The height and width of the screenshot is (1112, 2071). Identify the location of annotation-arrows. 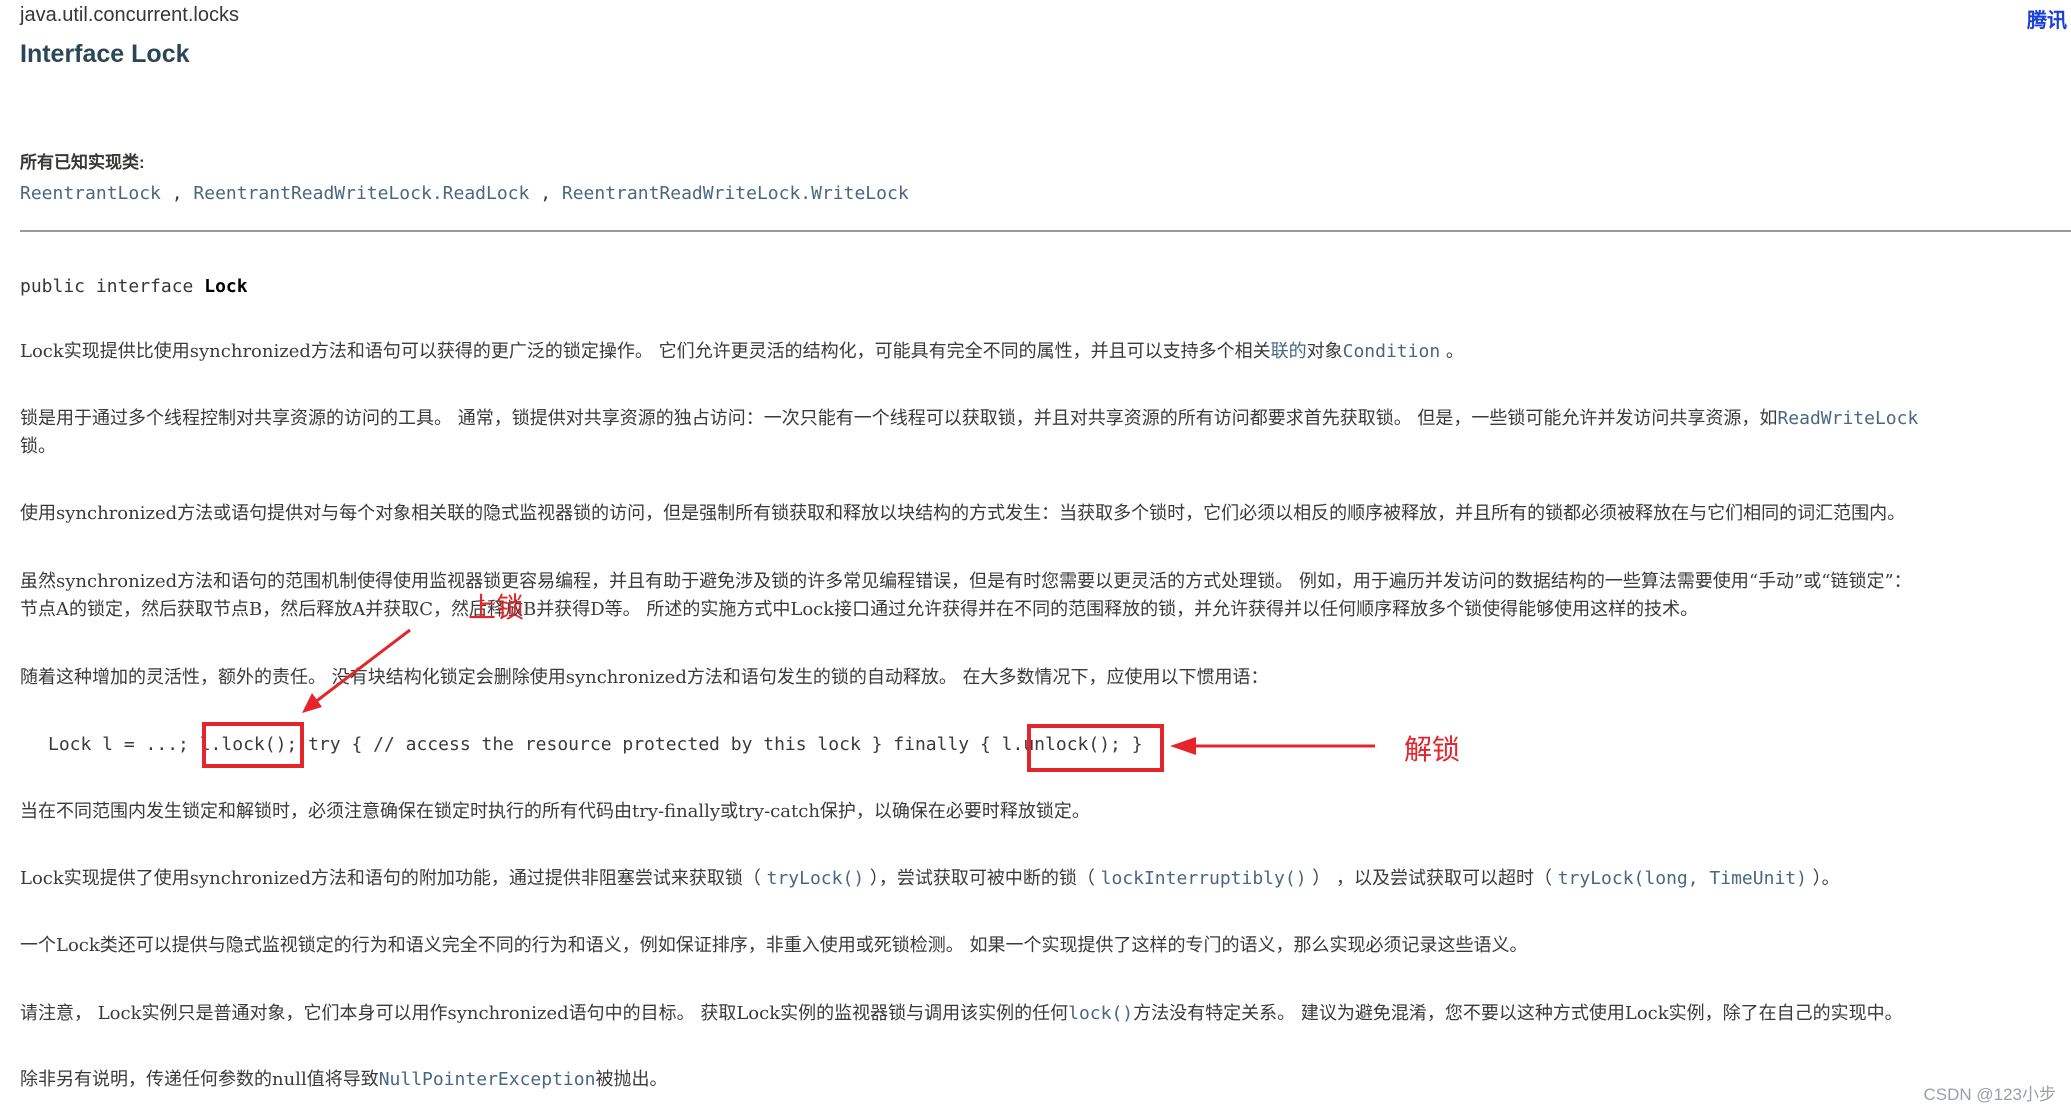
(838, 691).